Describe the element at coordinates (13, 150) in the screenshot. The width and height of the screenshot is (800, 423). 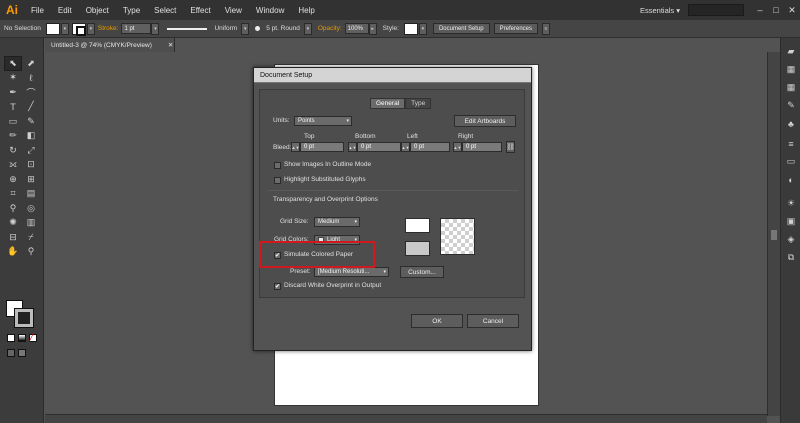
I see `rotate-tool-icon: ↻` at that location.